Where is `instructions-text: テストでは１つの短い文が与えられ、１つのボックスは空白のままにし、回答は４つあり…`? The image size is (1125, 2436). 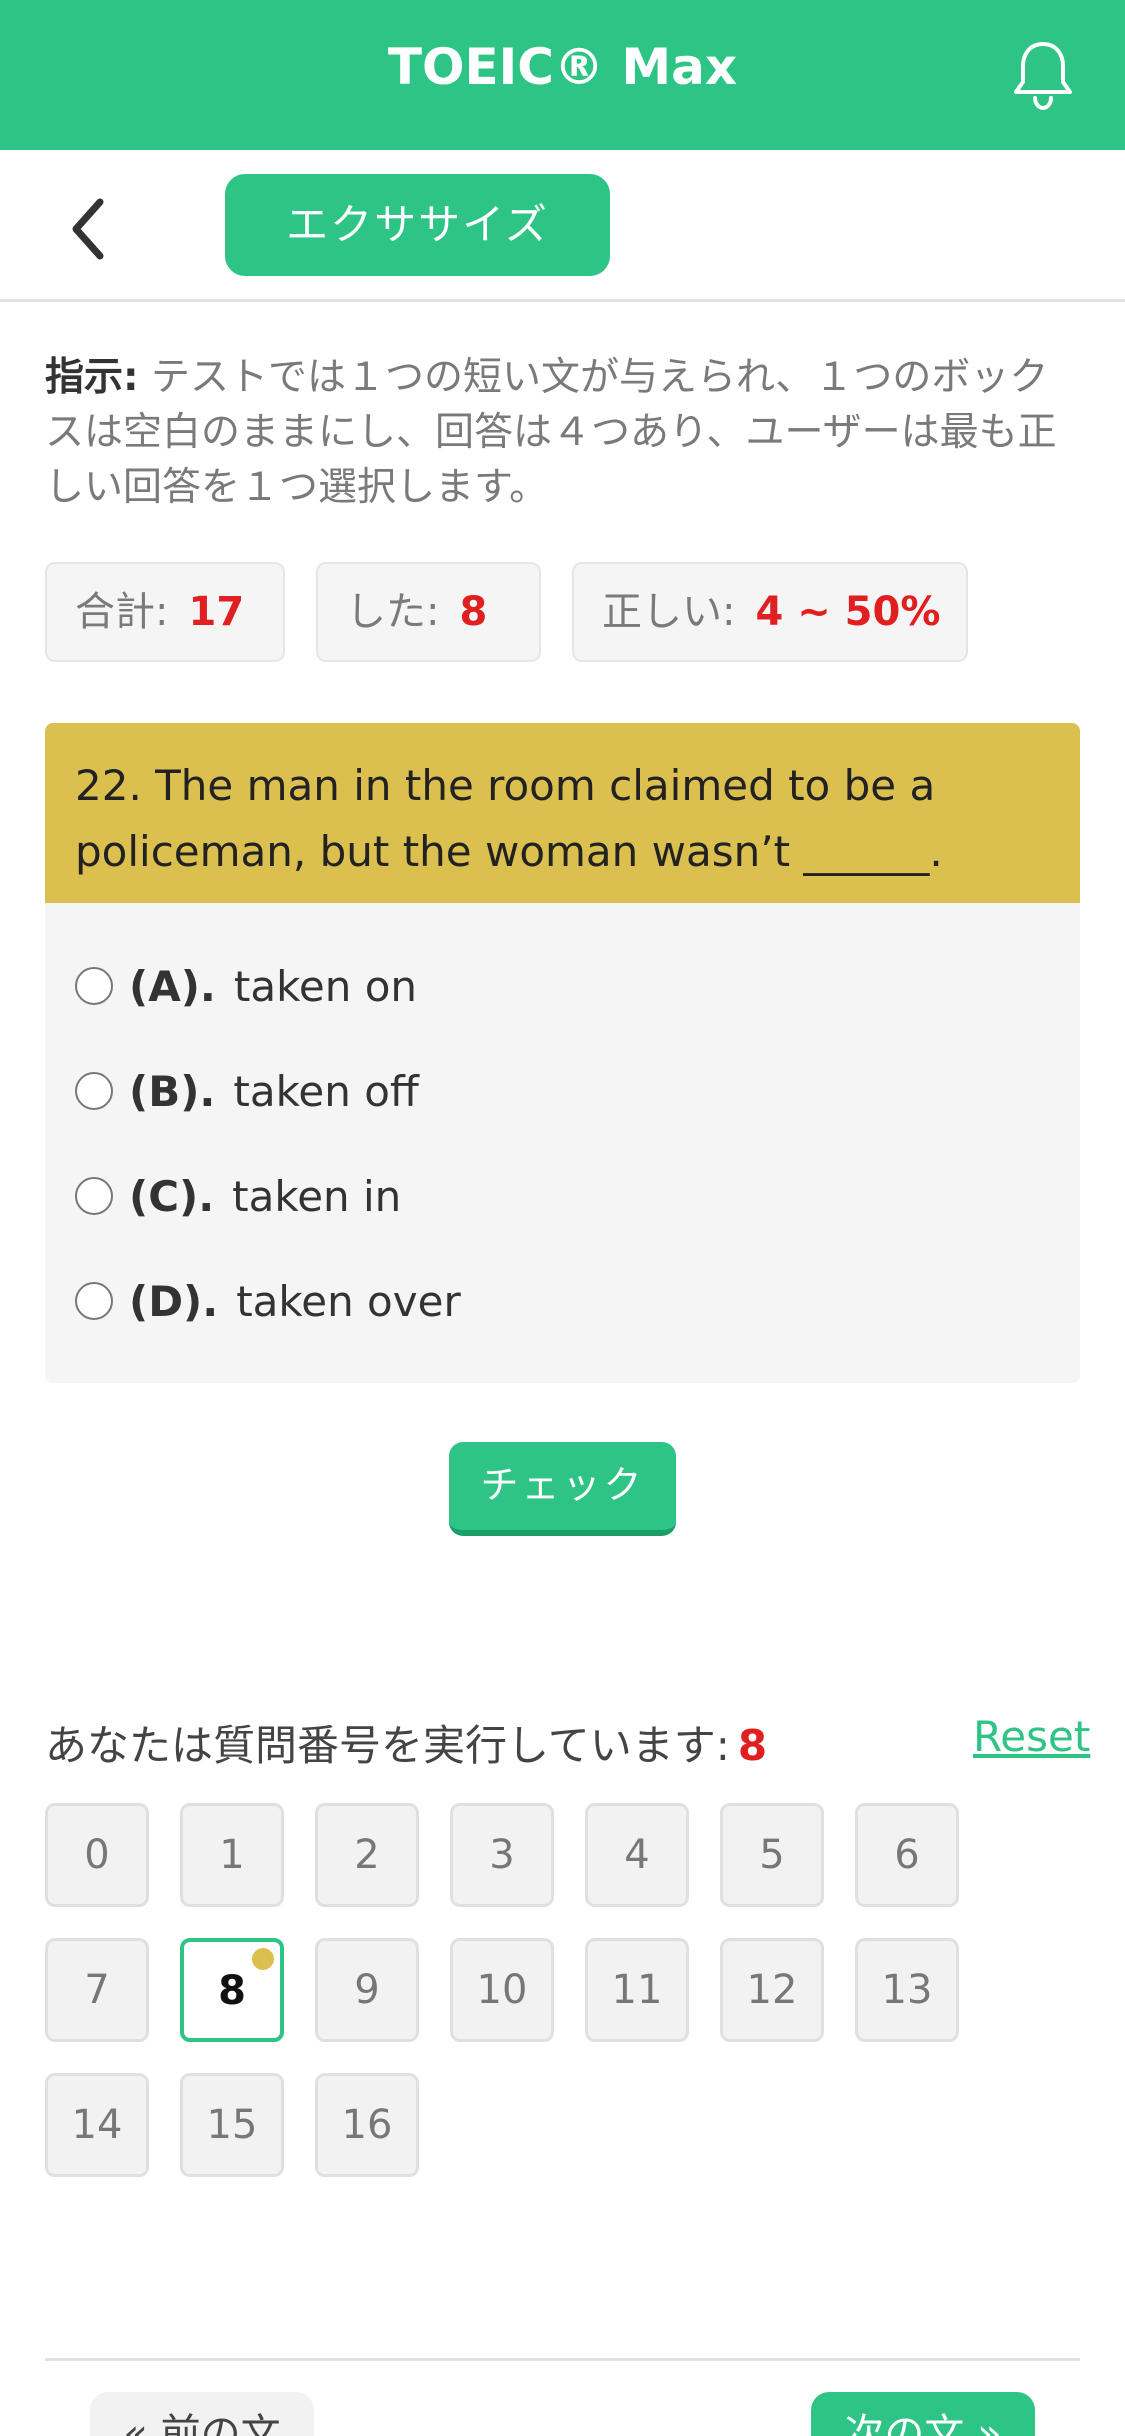
instructions-text: テストでは１つの短い文が与えられ、１つのボックスは空白のままにし、回答は４つあり… is located at coordinates (551, 432).